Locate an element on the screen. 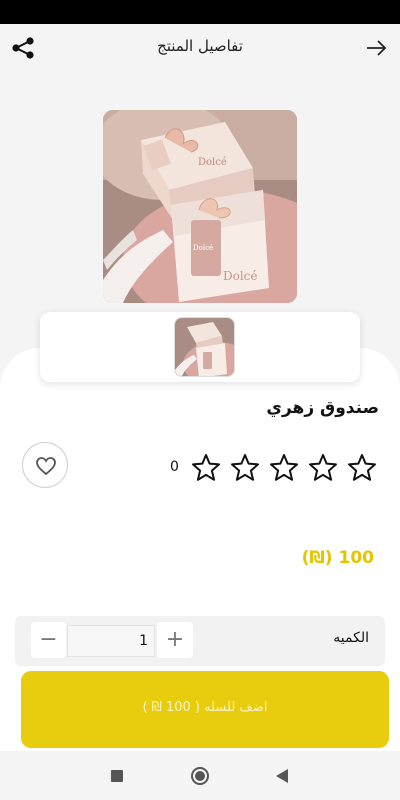 The width and height of the screenshot is (400, 800). quantity-increment-button: + is located at coordinates (175, 640).